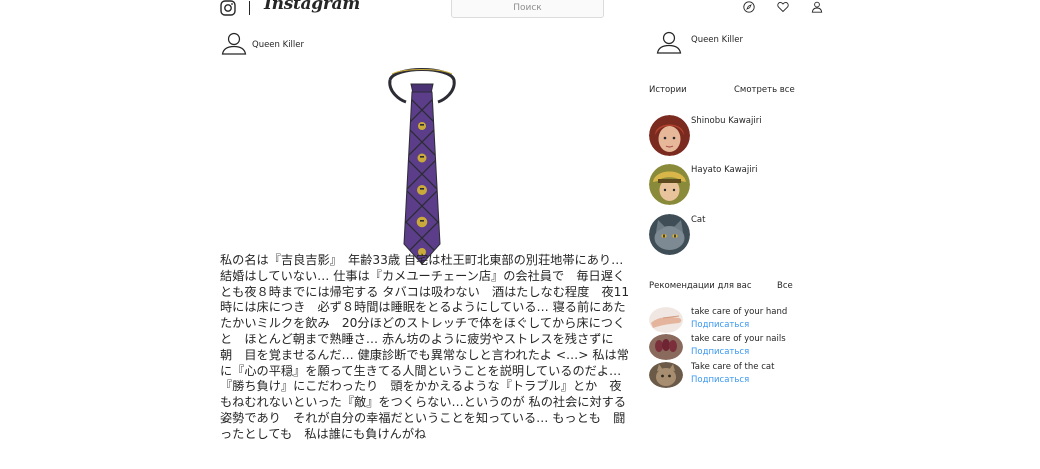 The width and height of the screenshot is (1040, 469). What do you see at coordinates (668, 90) in the screenshot?
I see `stories-title: Истории` at bounding box center [668, 90].